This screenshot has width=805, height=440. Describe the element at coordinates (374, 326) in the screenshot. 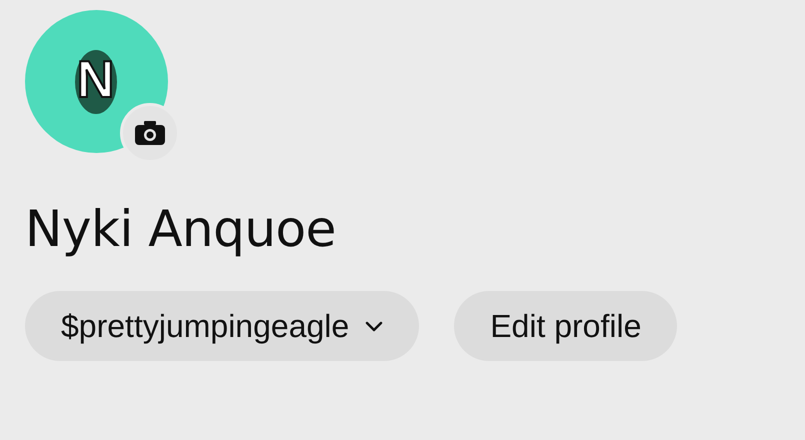

I see `caret-icon` at that location.